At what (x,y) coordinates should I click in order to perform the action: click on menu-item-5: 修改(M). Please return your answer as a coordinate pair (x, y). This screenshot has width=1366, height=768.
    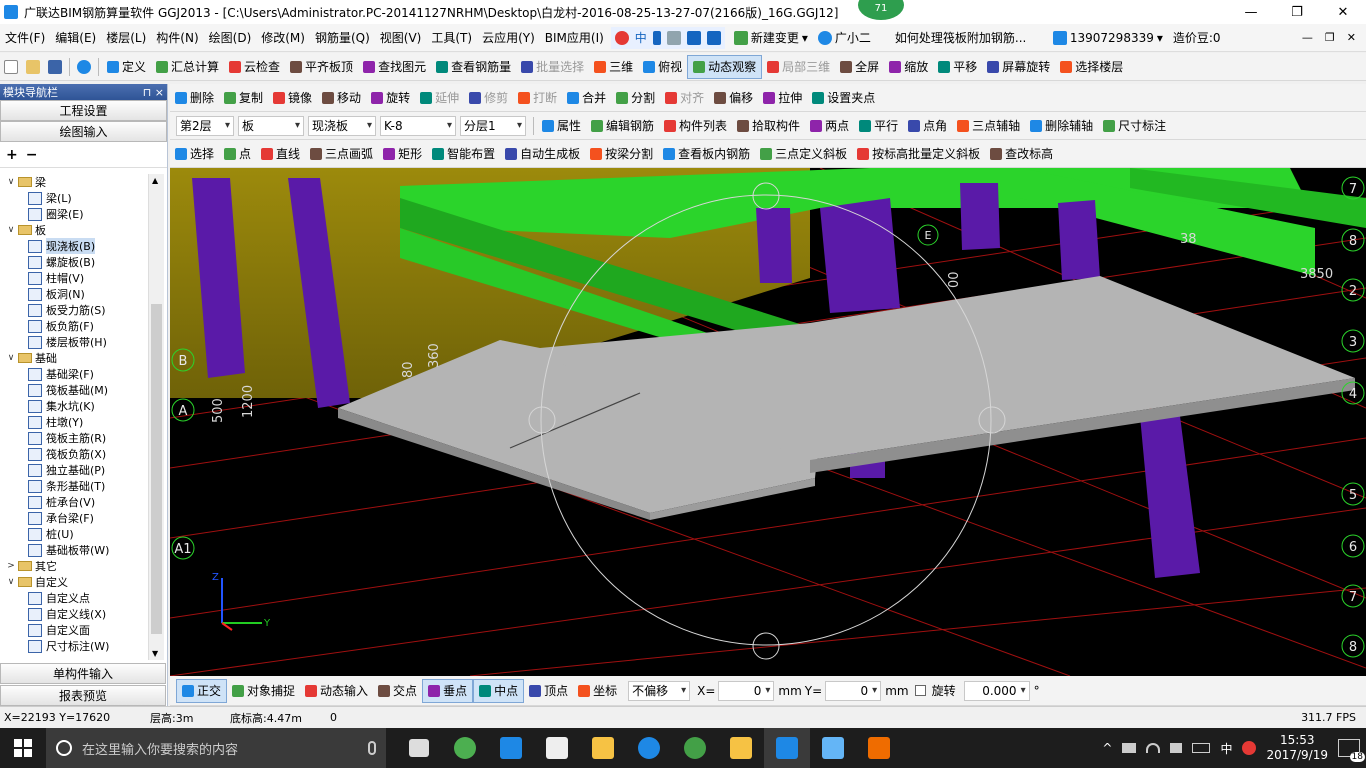
    Looking at the image, I should click on (283, 37).